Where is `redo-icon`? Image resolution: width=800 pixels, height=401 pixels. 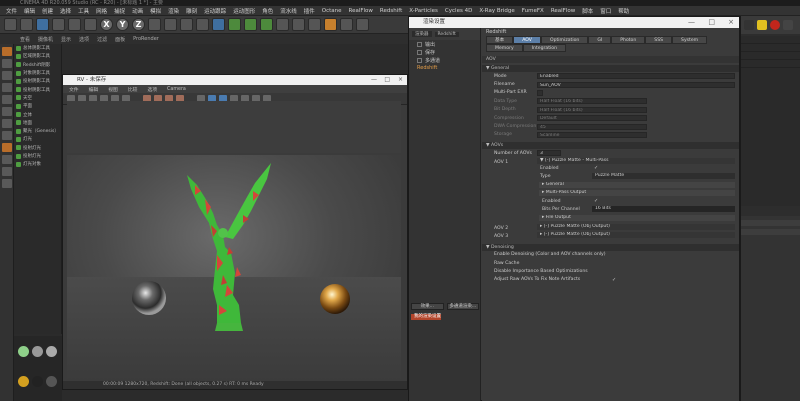 redo-icon is located at coordinates (26, 24).